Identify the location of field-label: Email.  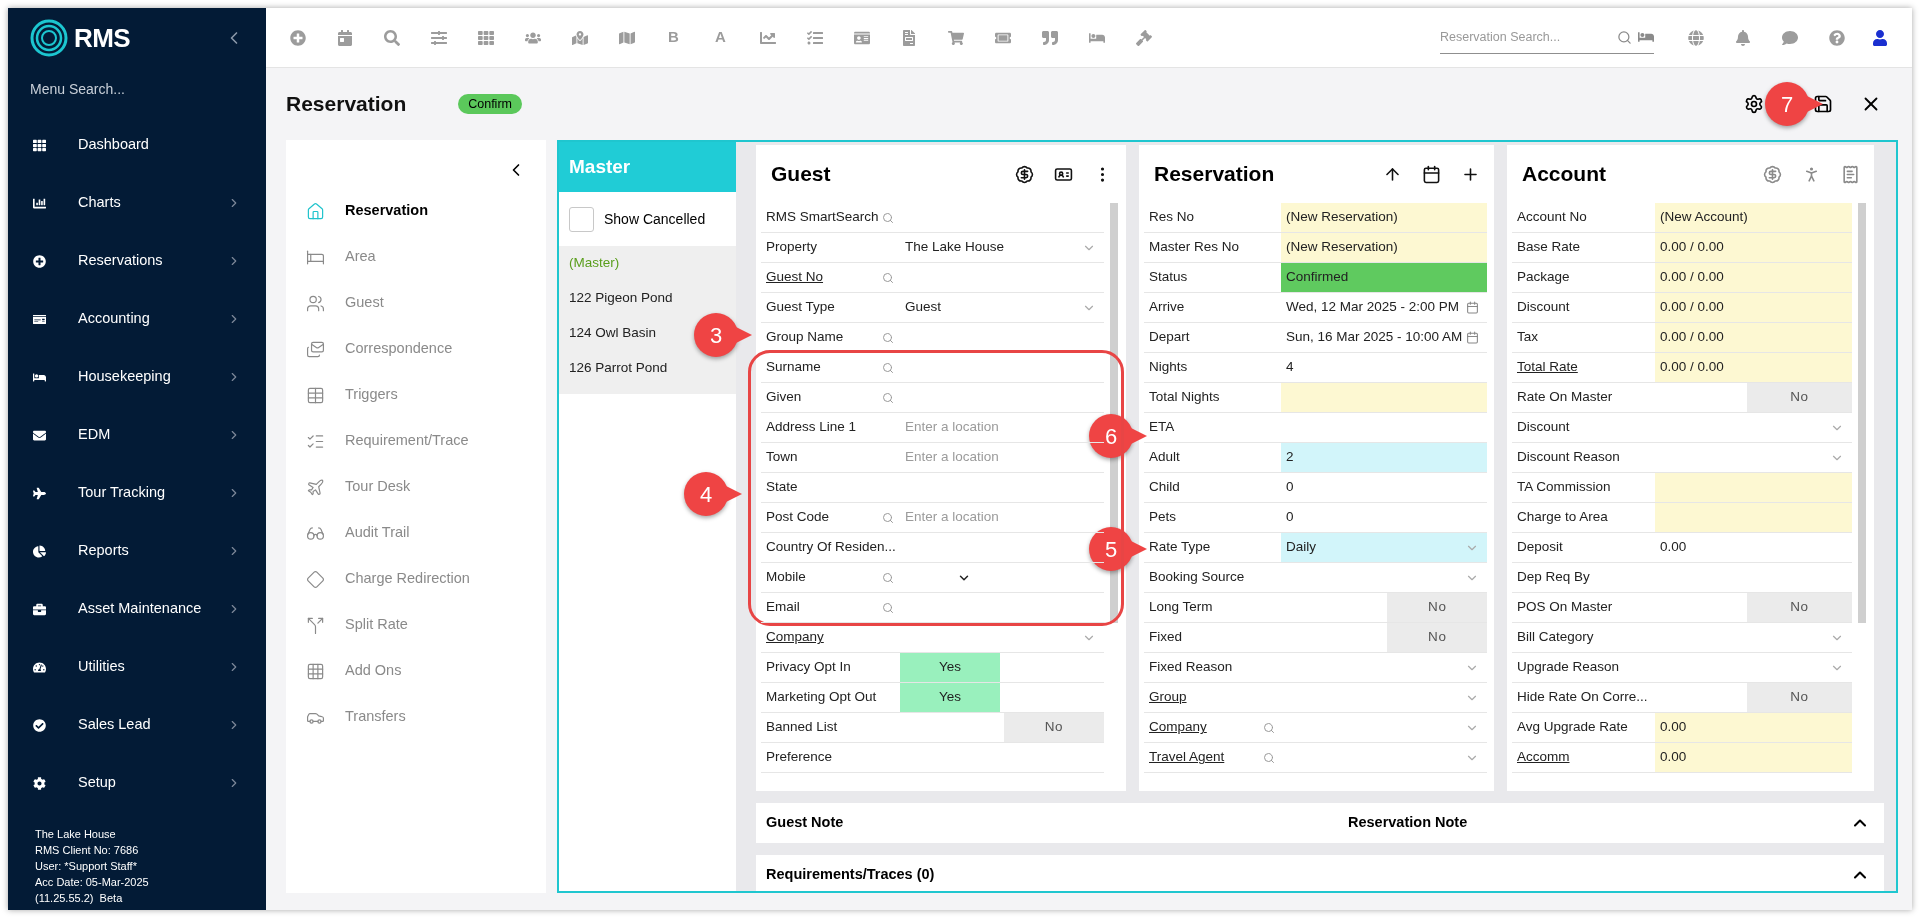
(783, 607).